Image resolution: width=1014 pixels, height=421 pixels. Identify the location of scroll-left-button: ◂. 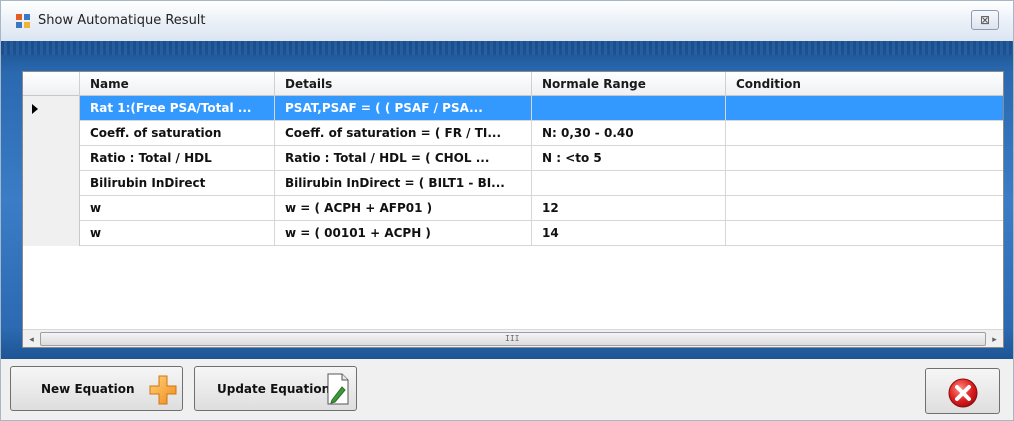
(31, 339).